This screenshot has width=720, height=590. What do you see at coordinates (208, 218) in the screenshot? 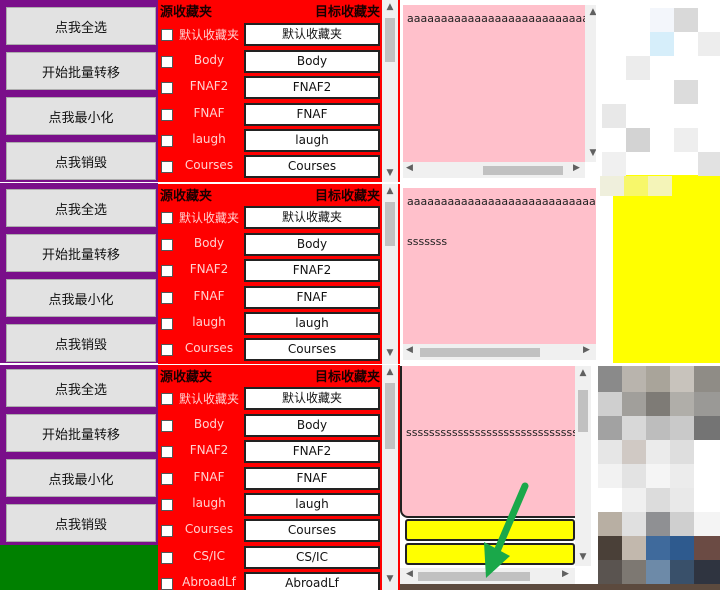
I see `source-folder-label: 默认收藏夹` at bounding box center [208, 218].